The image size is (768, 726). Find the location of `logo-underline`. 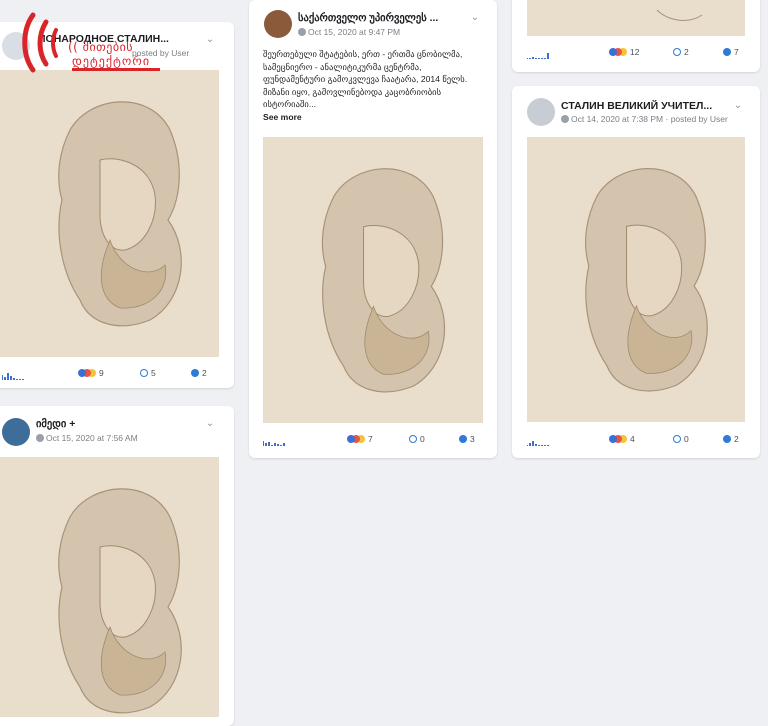

logo-underline is located at coordinates (116, 69).